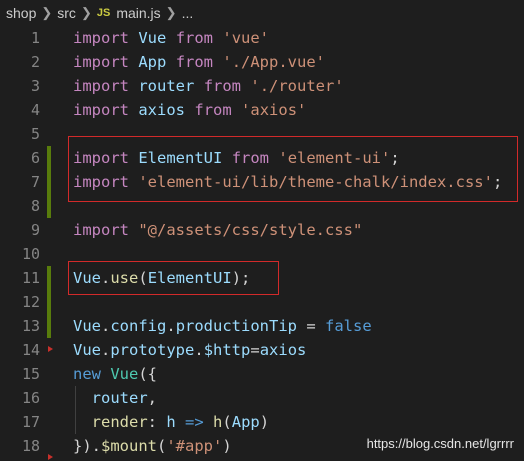 The image size is (524, 461). I want to click on code-line: 4 import axios from 'axios', so click(262, 110).